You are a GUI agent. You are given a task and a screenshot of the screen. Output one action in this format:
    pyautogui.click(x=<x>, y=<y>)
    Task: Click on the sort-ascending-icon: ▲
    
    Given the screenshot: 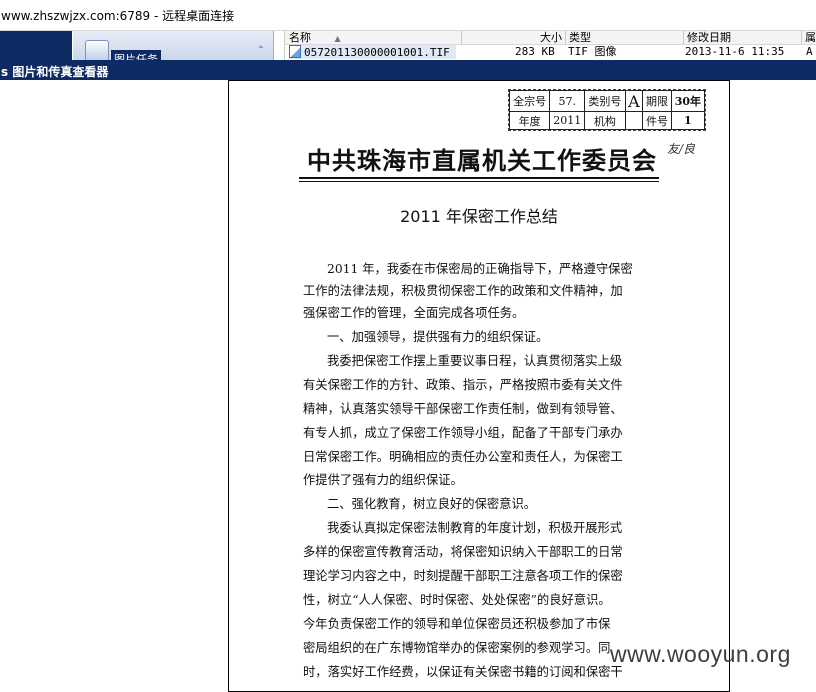 What is the action you would take?
    pyautogui.click(x=337, y=38)
    